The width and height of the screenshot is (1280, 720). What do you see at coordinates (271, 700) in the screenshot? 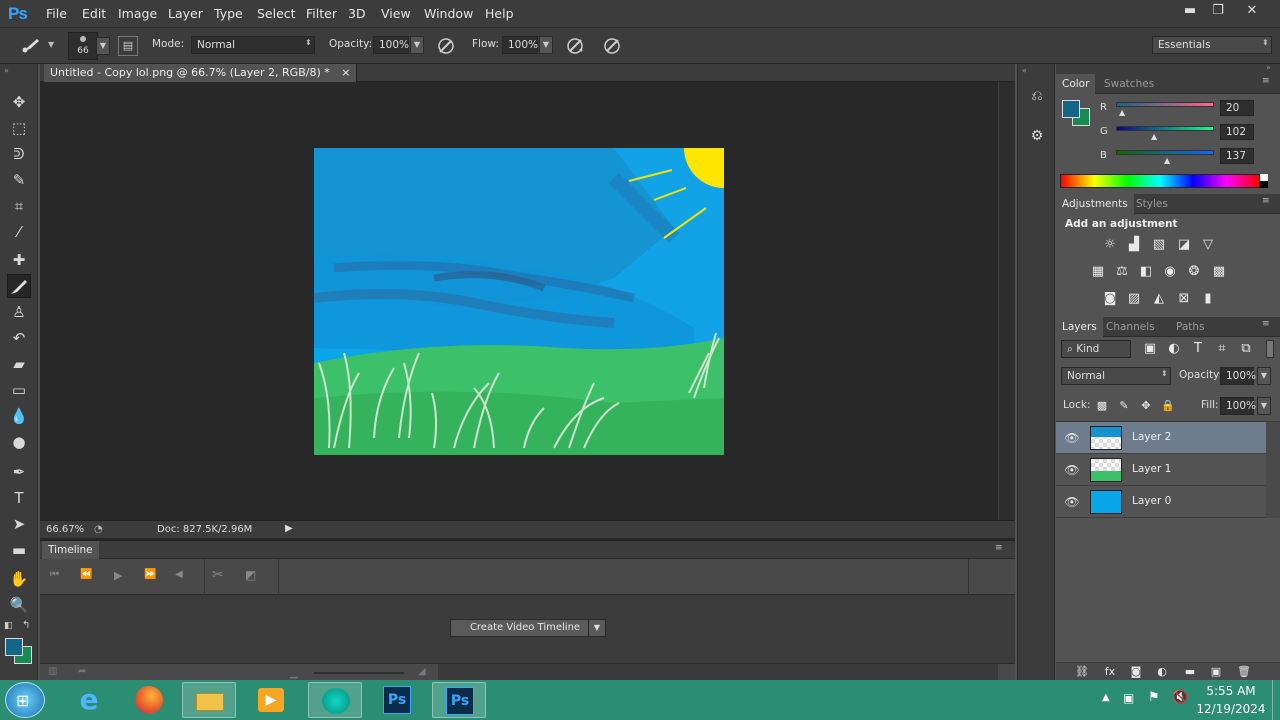
I see `media-player-icon: ▶` at bounding box center [271, 700].